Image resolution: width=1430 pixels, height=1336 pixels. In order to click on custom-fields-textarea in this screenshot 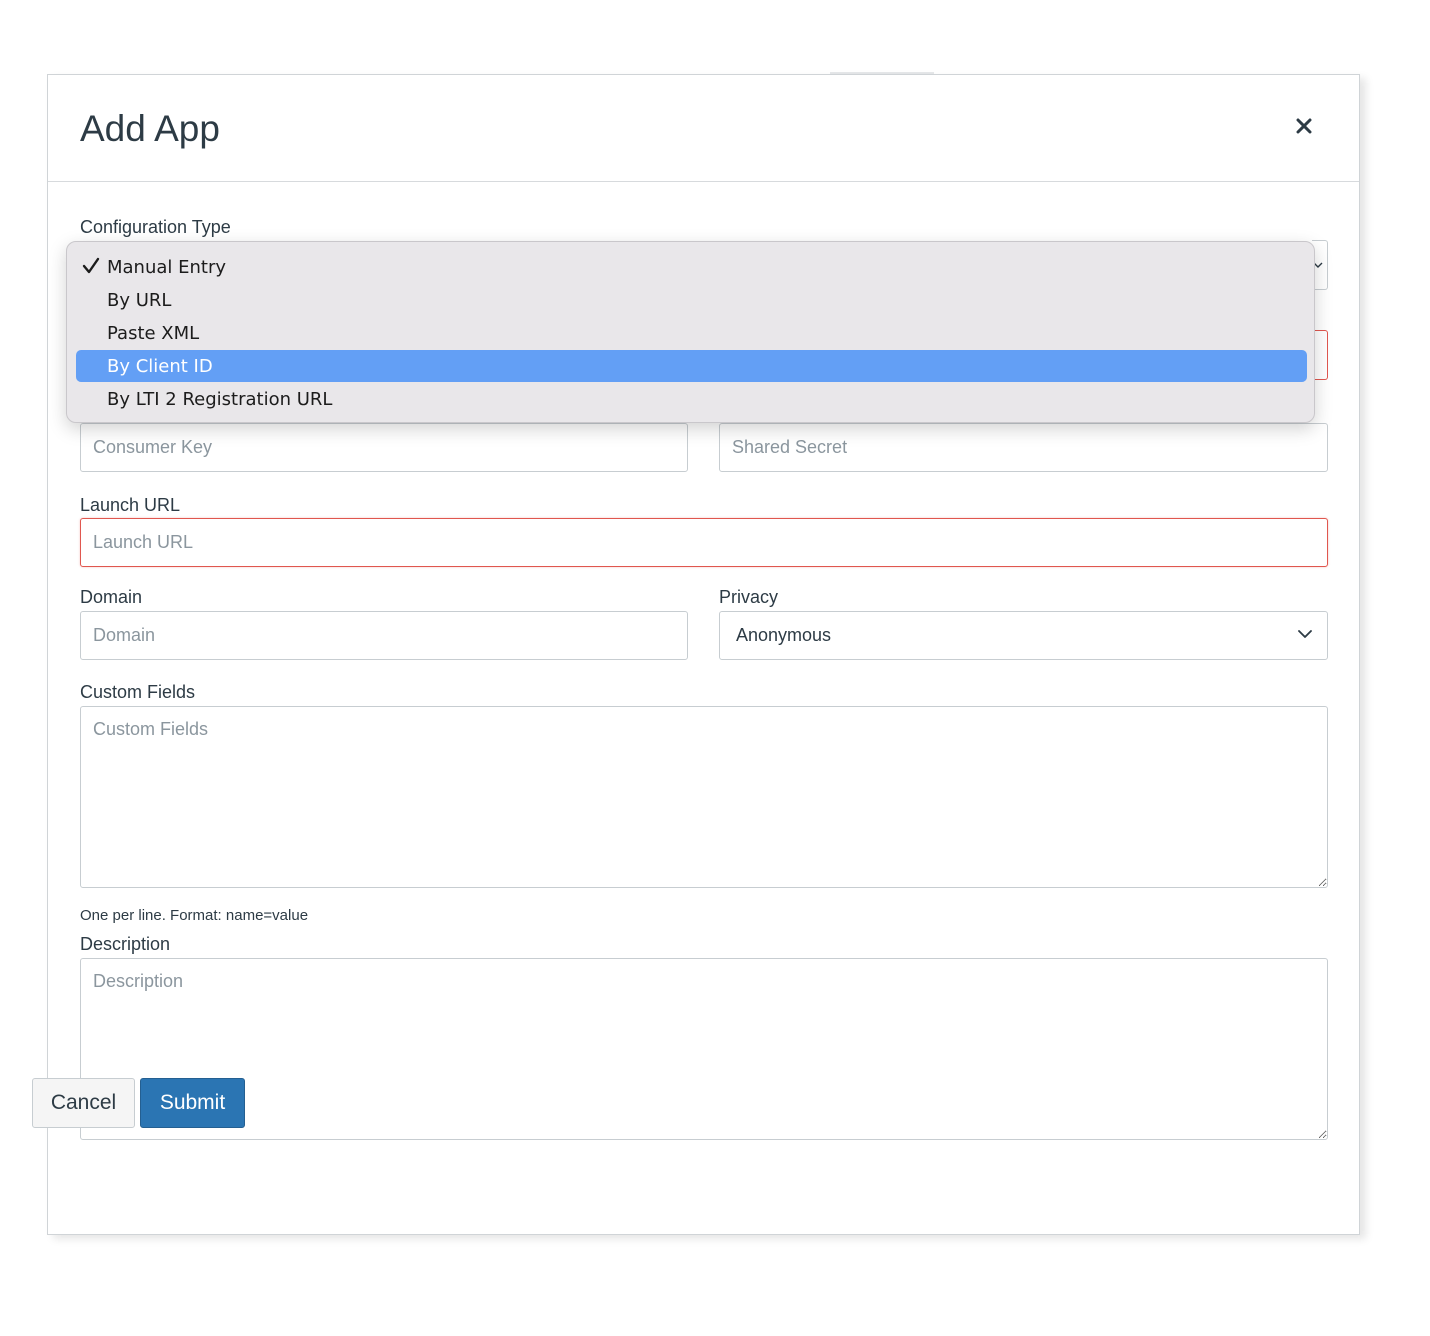, I will do `click(704, 797)`.